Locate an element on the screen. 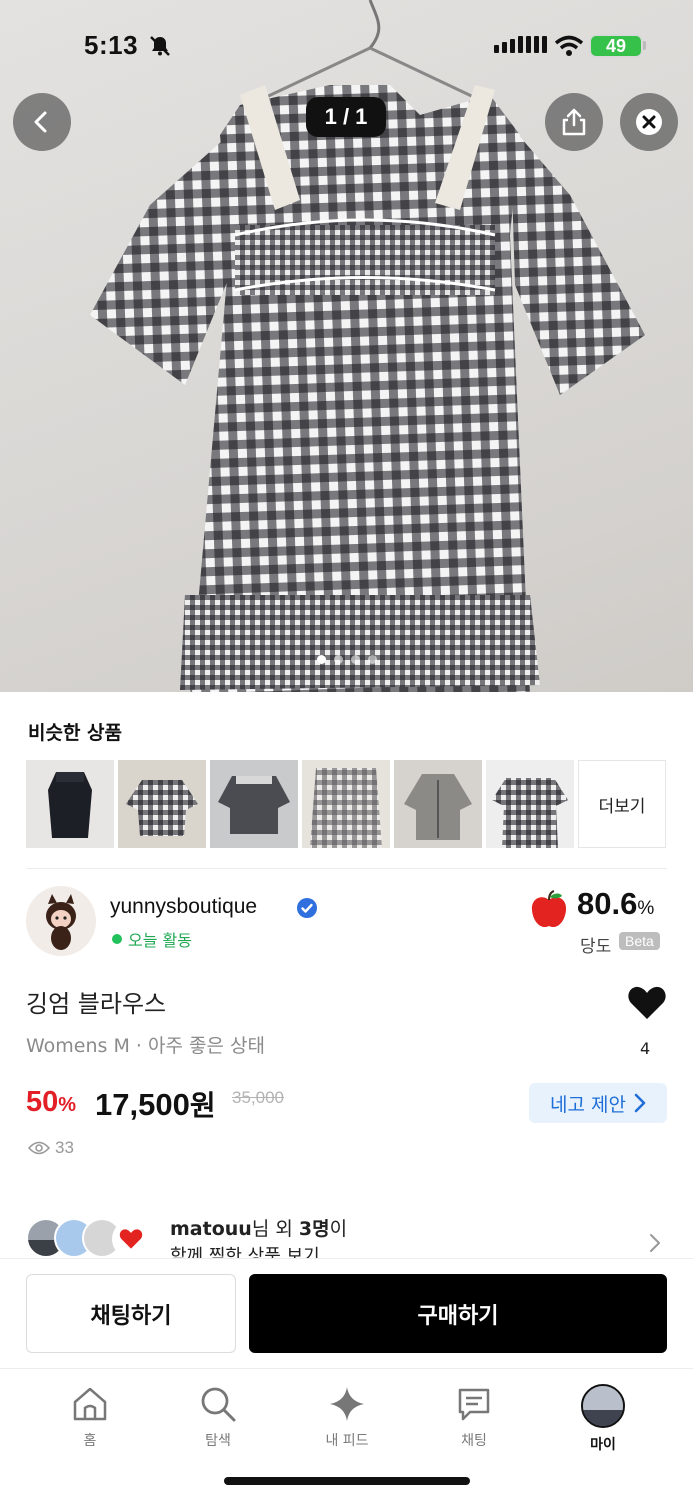 Image resolution: width=693 pixels, height=1500 pixels. similar-products-list: 더보기 is located at coordinates (346, 804).